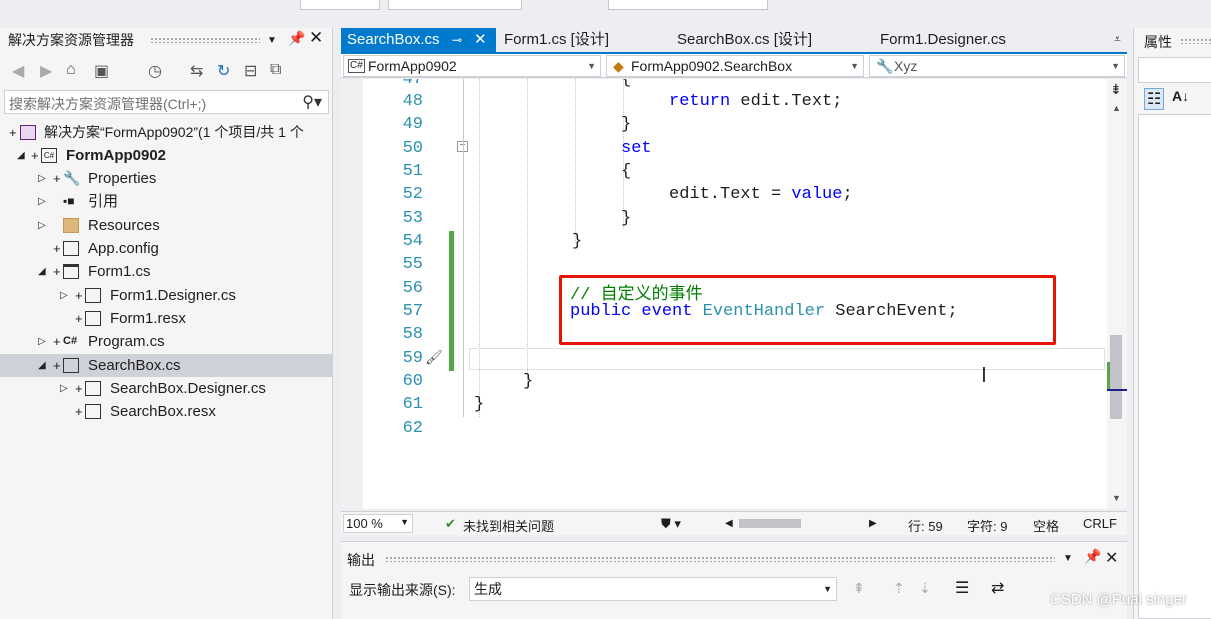  What do you see at coordinates (250, 71) in the screenshot?
I see `collapse-all-icon: ⊟` at bounding box center [250, 71].